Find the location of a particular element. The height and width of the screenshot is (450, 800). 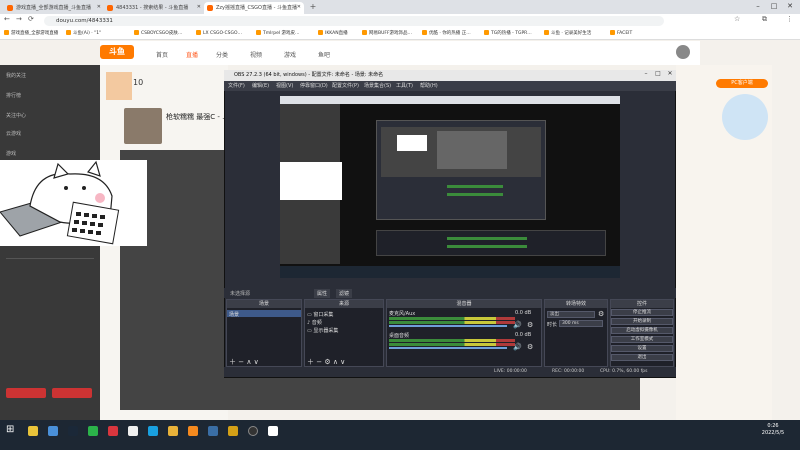

sidebar-item-center: 关注中心 is located at coordinates (16, 115).